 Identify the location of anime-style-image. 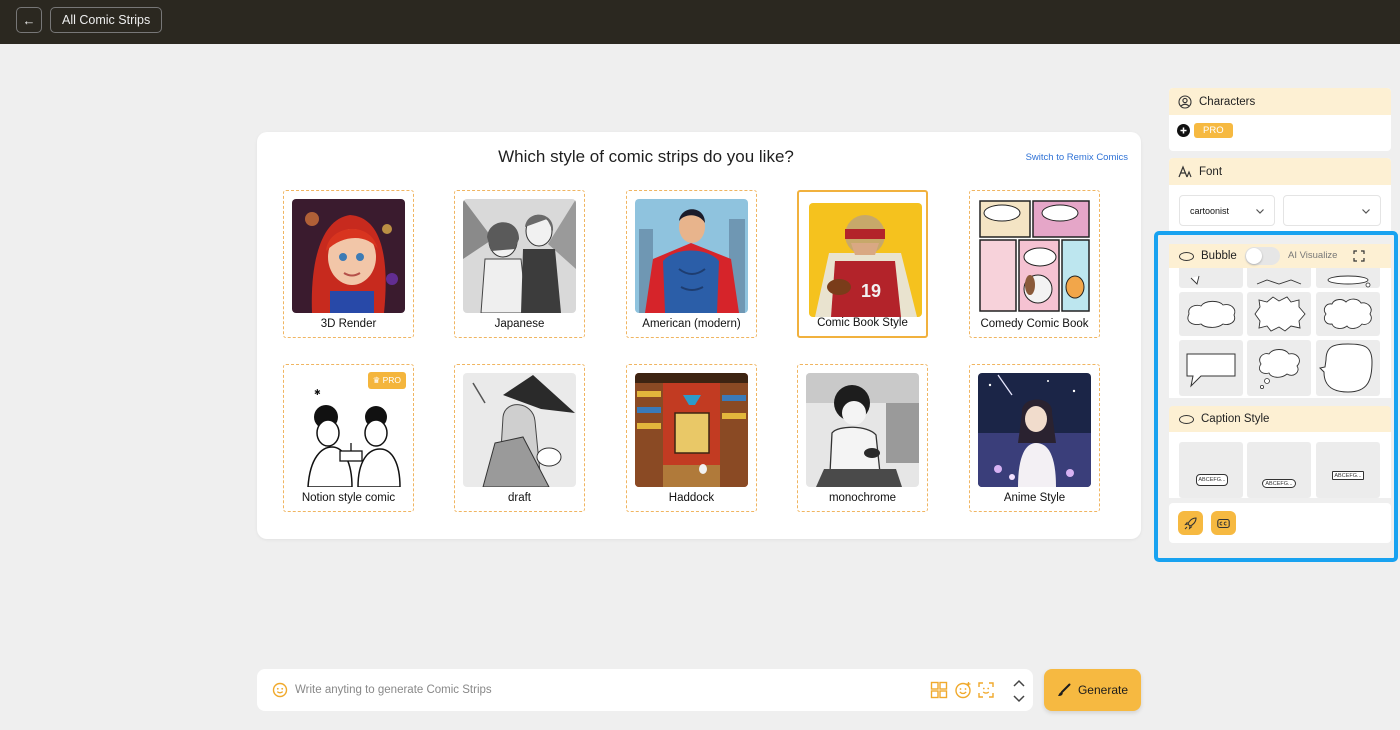
(1034, 430).